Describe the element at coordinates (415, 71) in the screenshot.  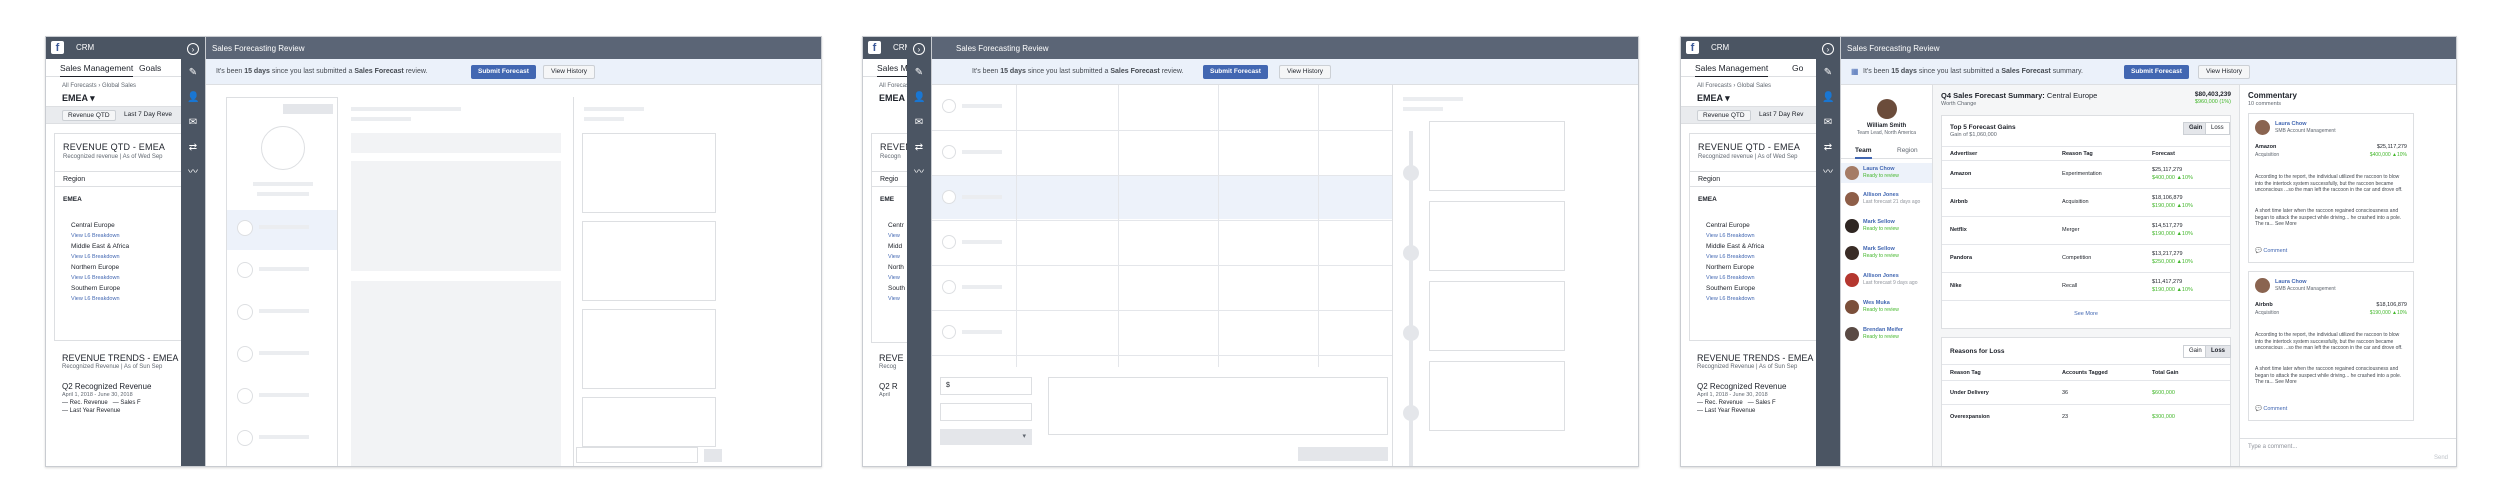
I see `msg-end: review.` at that location.